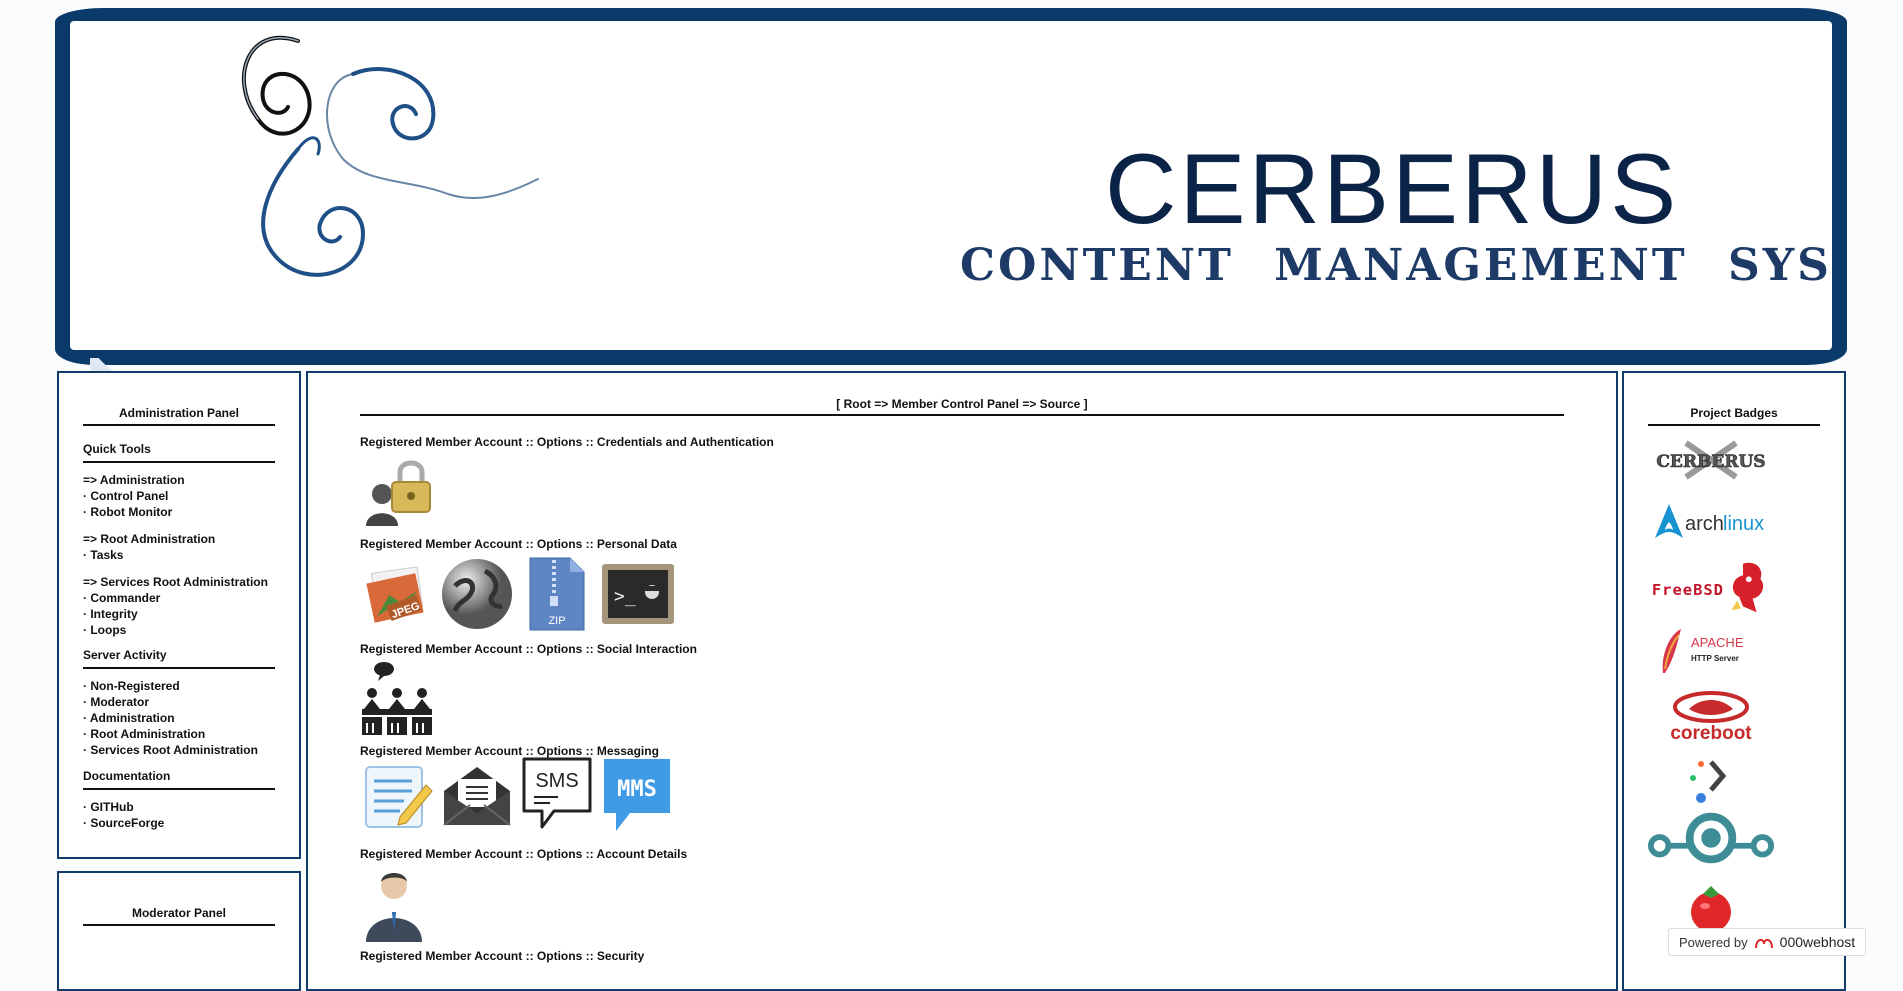  Describe the element at coordinates (1711, 733) in the screenshot. I see `coreboot-text: coreboot` at that location.